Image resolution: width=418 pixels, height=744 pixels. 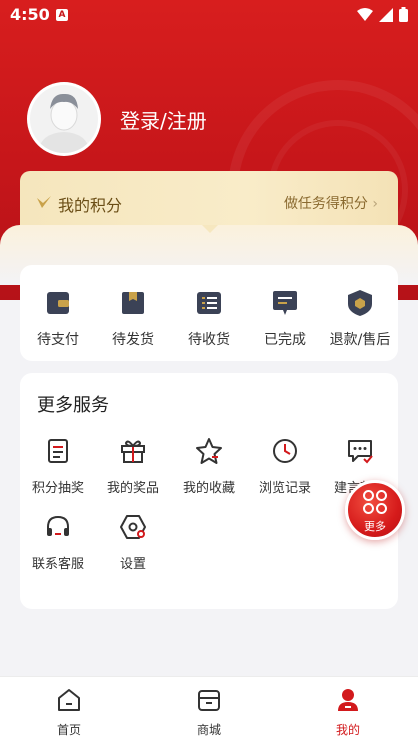 What do you see at coordinates (69, 700) in the screenshot?
I see `home-icon` at bounding box center [69, 700].